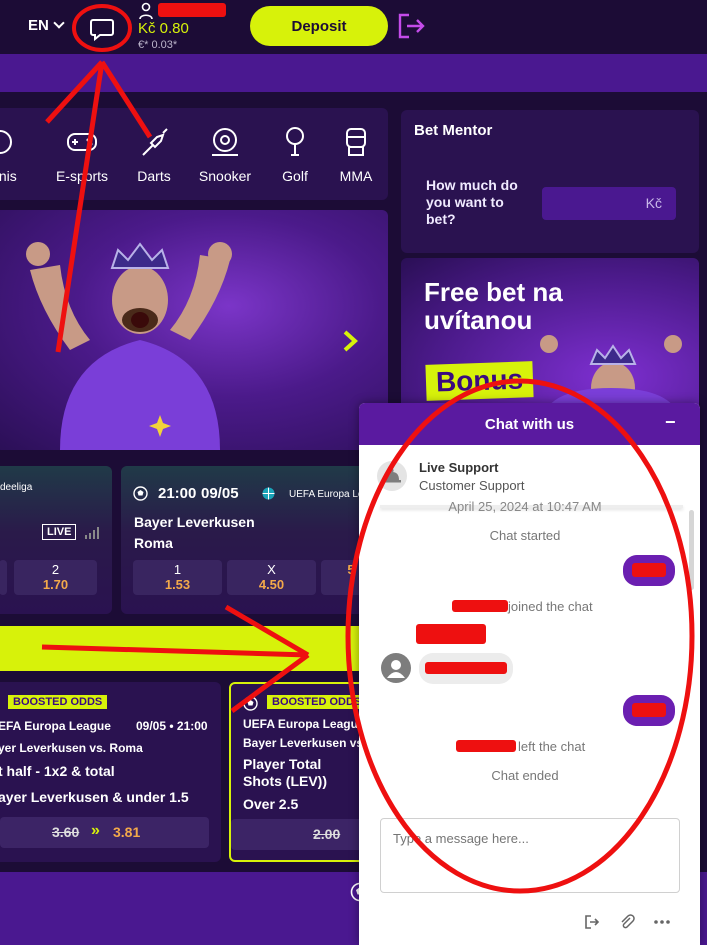  What do you see at coordinates (295, 142) in the screenshot?
I see `golf-icon` at bounding box center [295, 142].